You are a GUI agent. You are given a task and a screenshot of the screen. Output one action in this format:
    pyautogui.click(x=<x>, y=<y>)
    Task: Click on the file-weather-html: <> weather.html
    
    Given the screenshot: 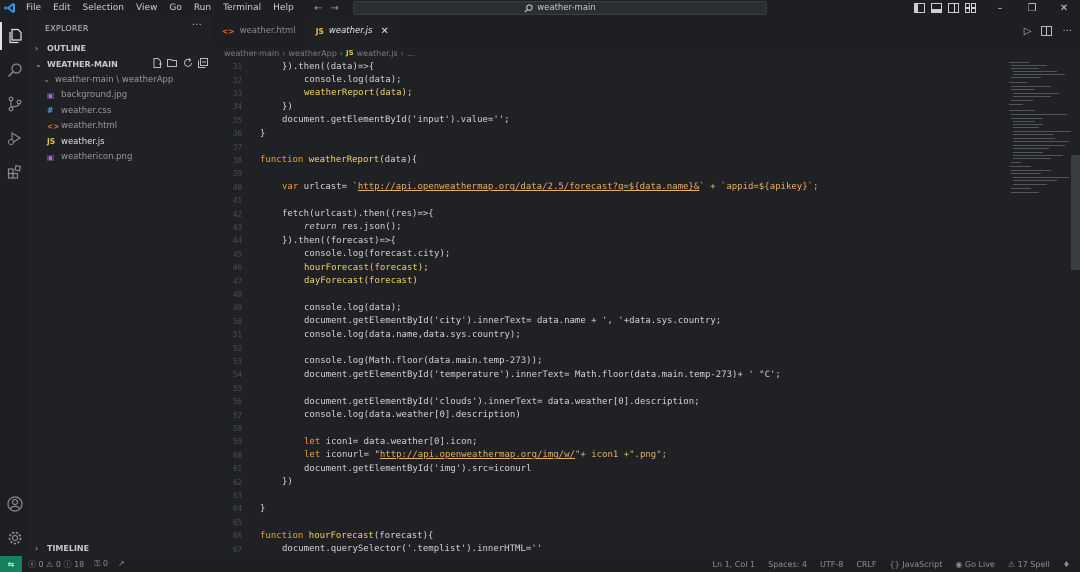 What is the action you would take?
    pyautogui.click(x=120, y=127)
    